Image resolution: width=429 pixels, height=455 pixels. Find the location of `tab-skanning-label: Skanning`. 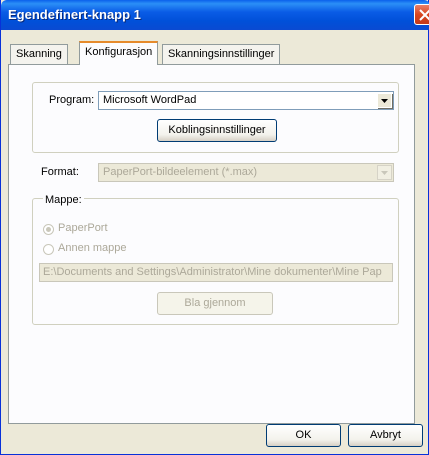

tab-skanning-label: Skanning is located at coordinates (39, 54).